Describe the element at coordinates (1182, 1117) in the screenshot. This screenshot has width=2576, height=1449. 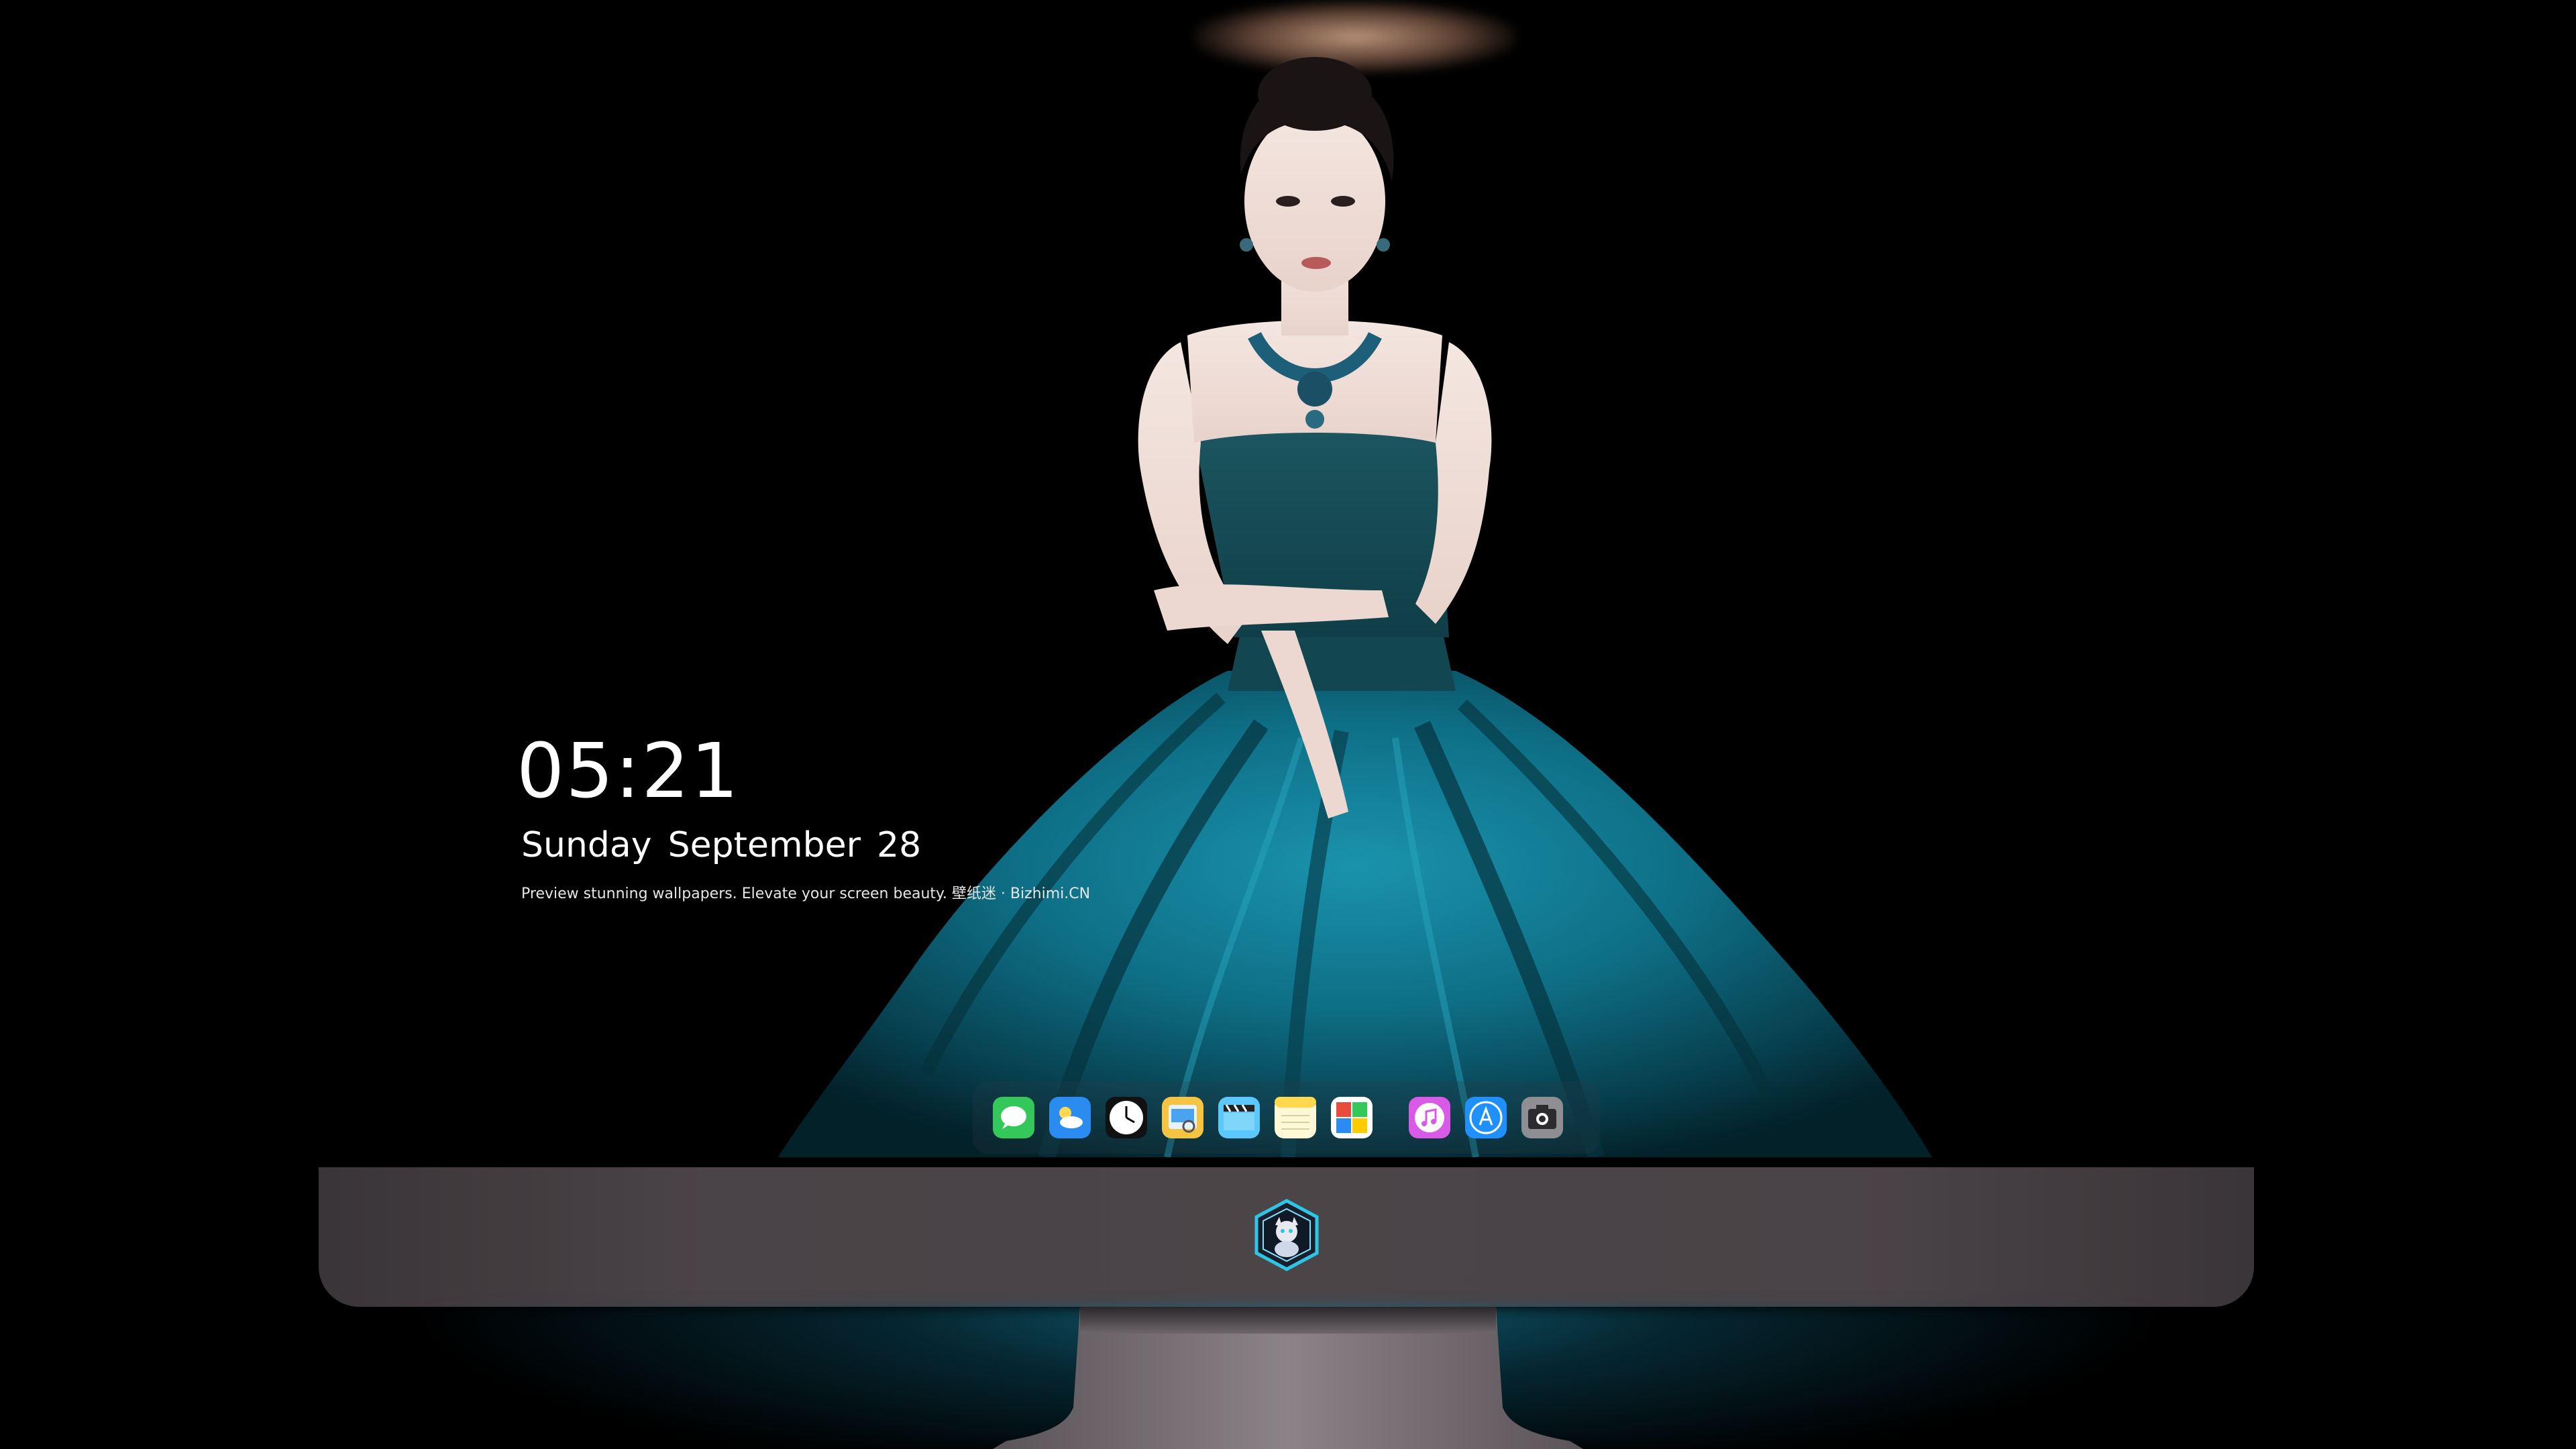
I see `preview-icon` at that location.